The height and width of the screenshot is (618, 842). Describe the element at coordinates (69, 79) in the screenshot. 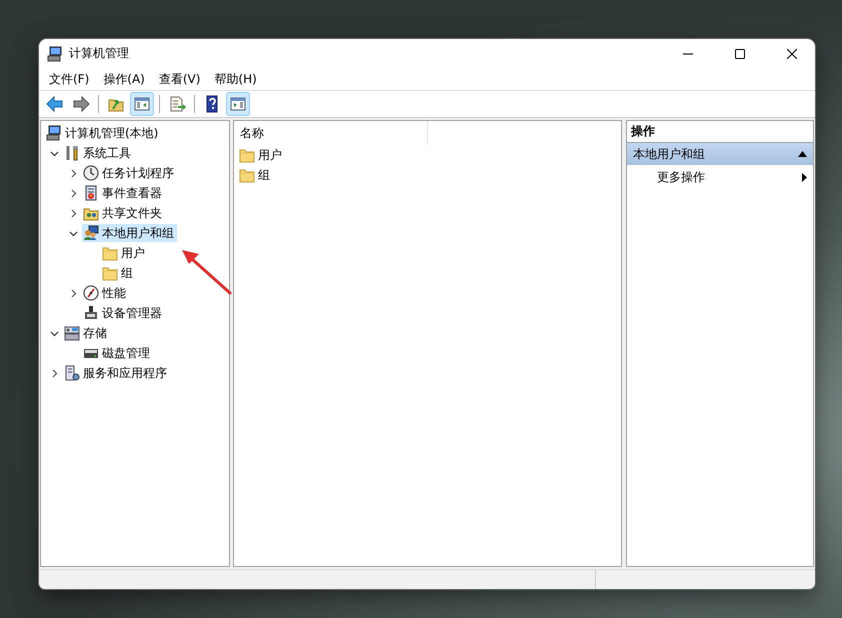

I see `menu-item: 文件(F)` at that location.